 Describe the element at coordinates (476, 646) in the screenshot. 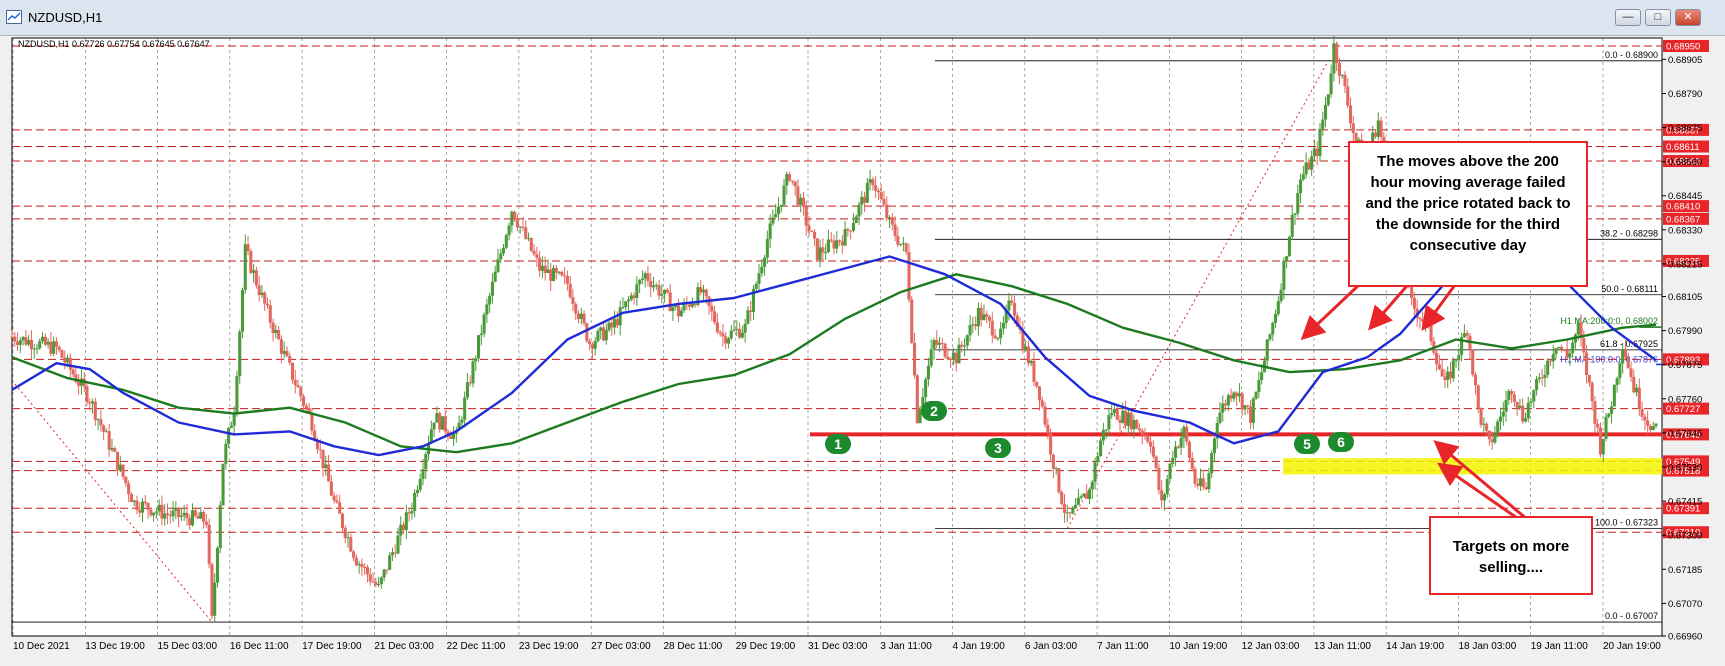

I see `x-tick-label: 22 Dec 11:00` at that location.